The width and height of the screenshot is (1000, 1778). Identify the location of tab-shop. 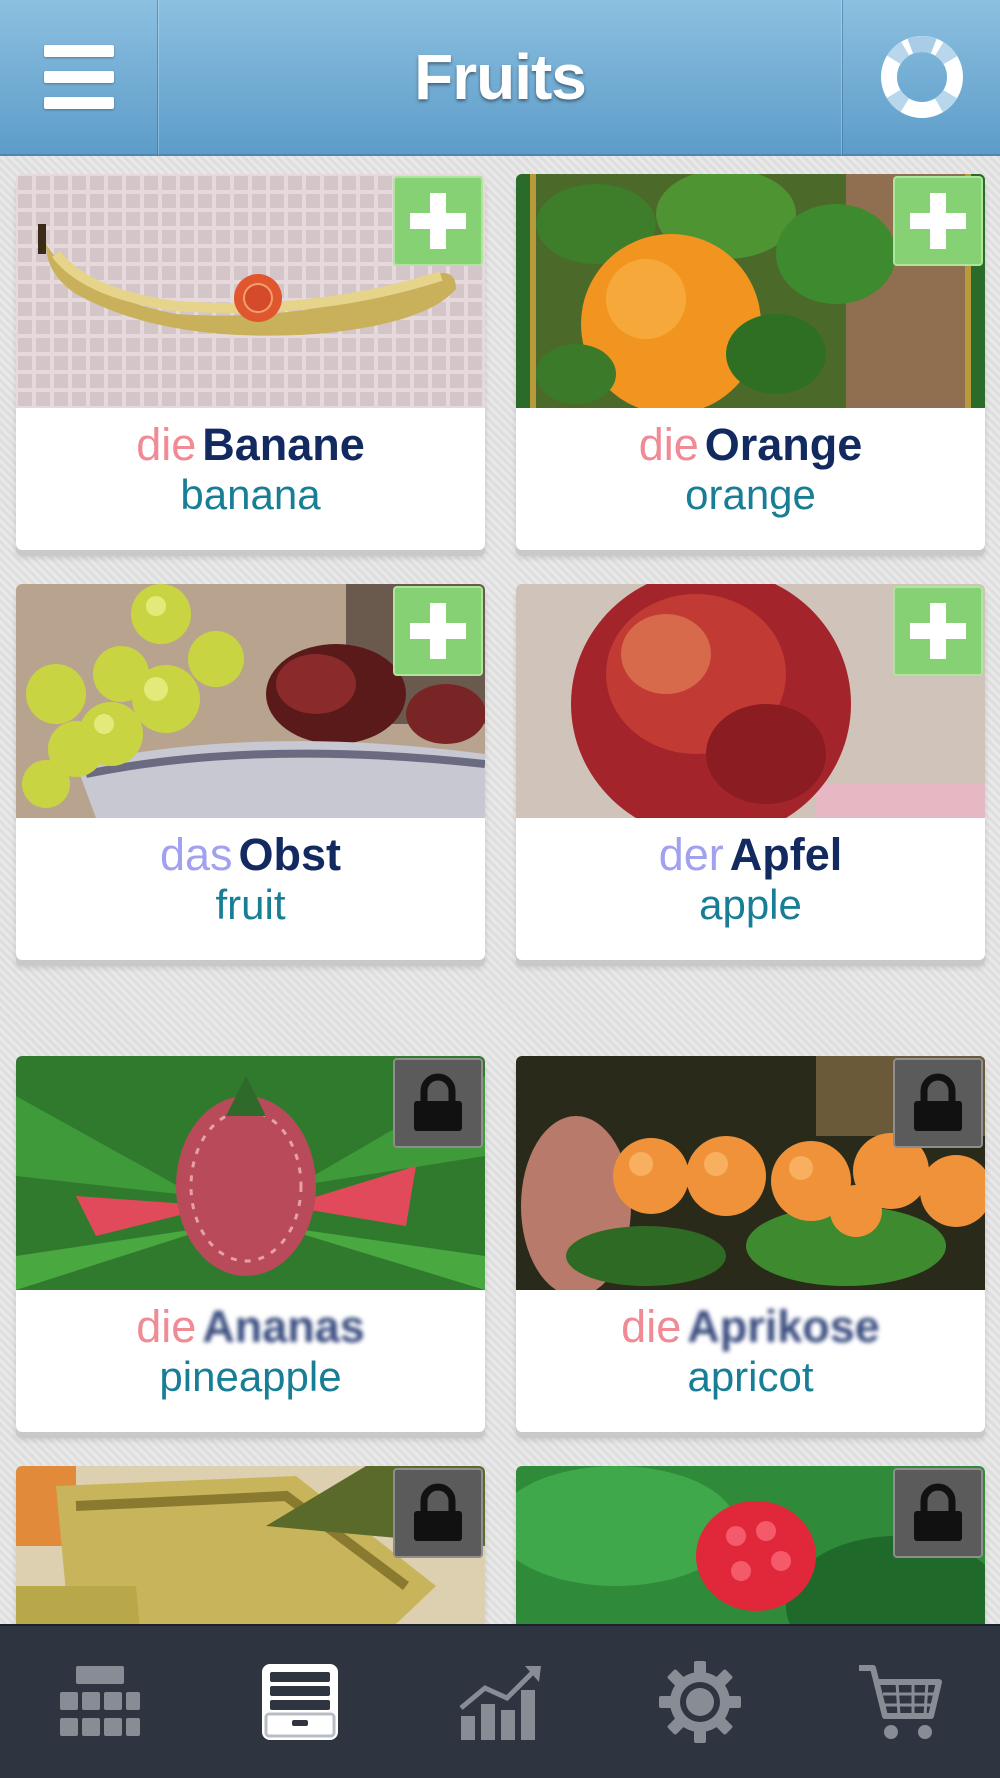
(900, 1702).